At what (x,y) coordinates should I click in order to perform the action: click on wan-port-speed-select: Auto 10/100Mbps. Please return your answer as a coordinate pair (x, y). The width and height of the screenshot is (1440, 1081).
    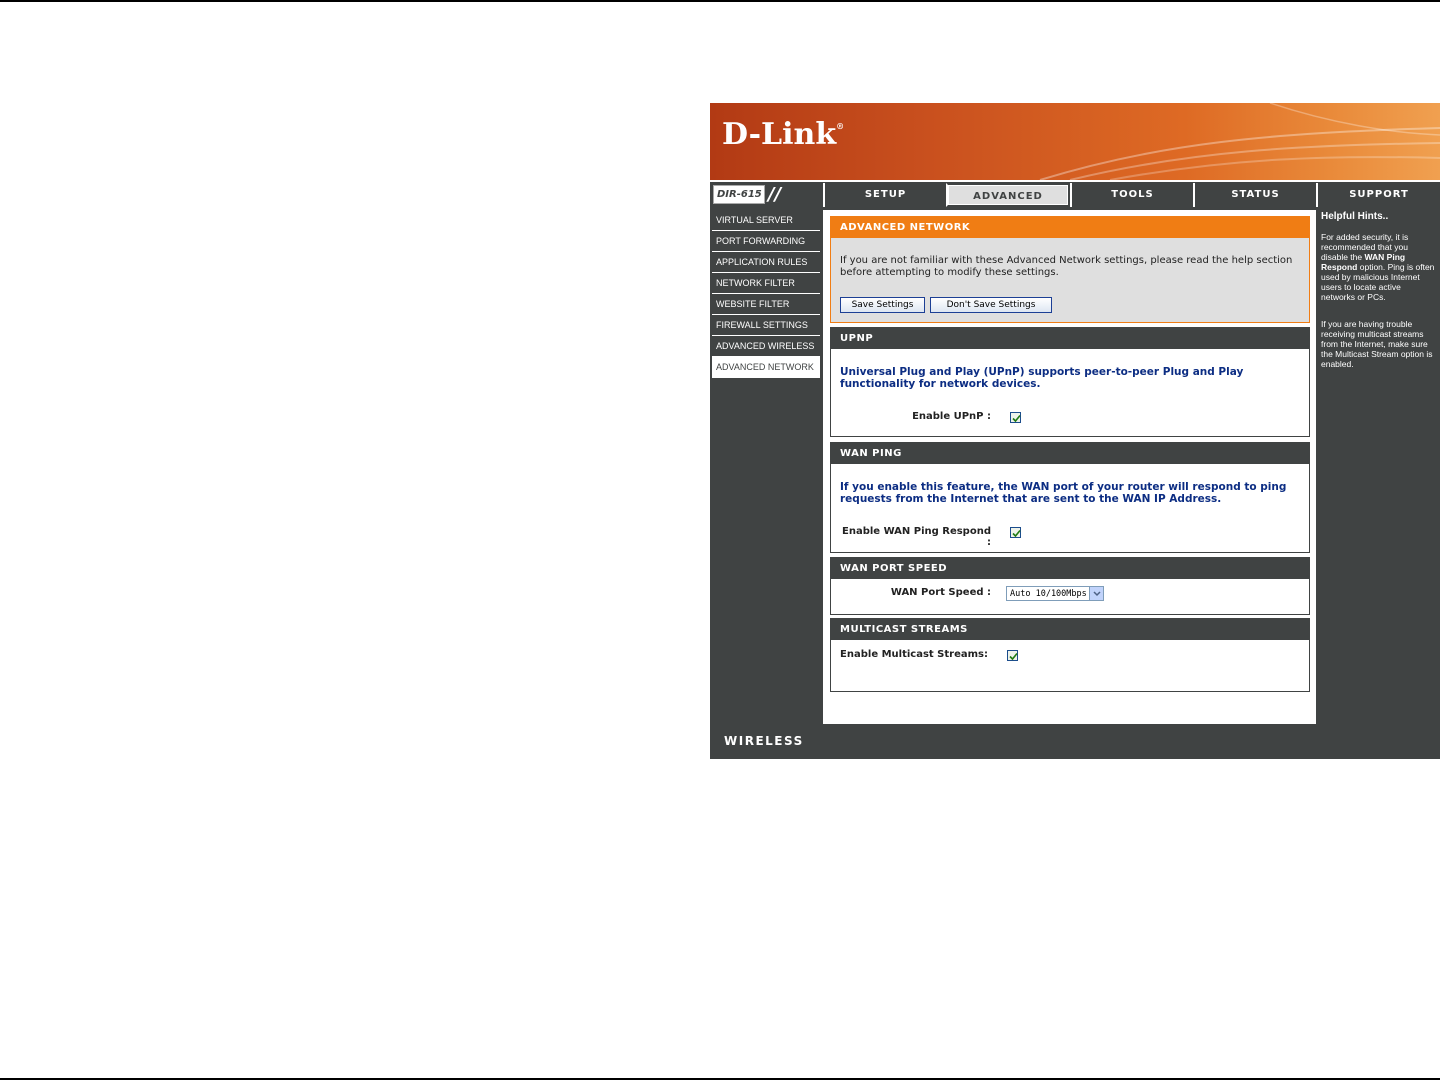
    Looking at the image, I should click on (1055, 593).